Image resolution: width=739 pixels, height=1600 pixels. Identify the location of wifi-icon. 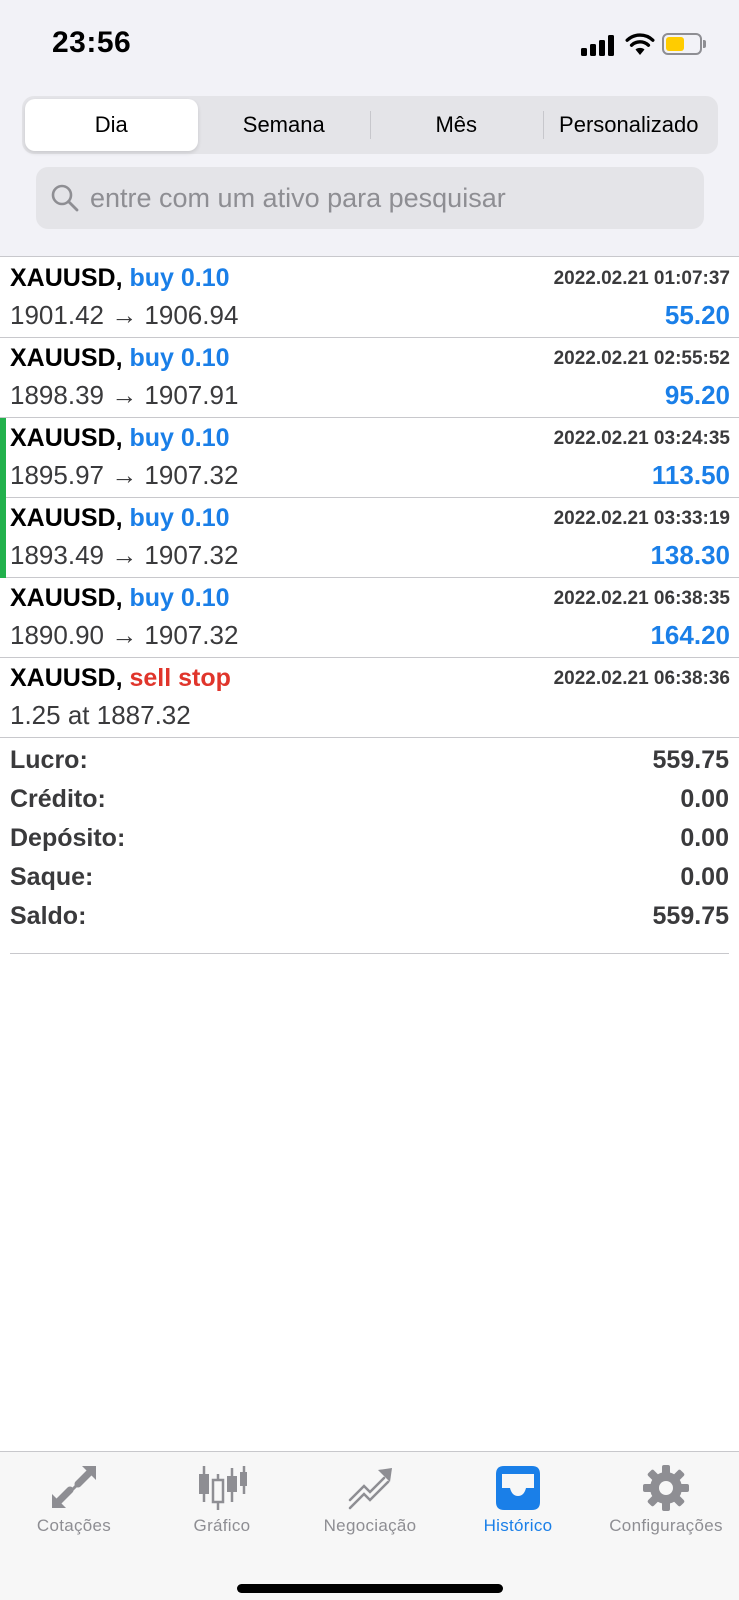
(640, 44).